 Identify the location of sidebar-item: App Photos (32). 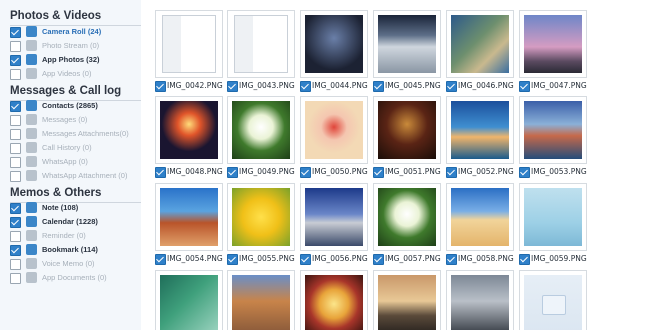
(75, 61).